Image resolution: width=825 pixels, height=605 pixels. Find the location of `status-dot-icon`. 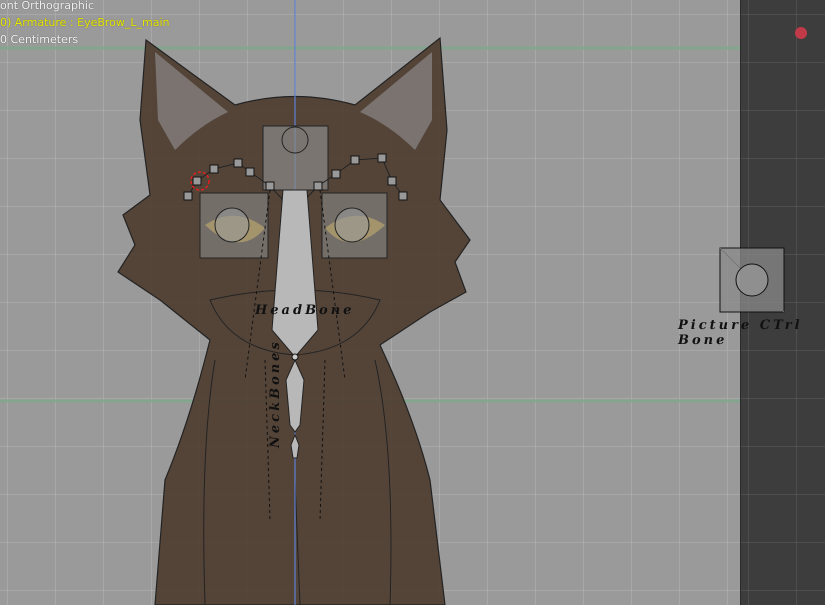

status-dot-icon is located at coordinates (801, 33).